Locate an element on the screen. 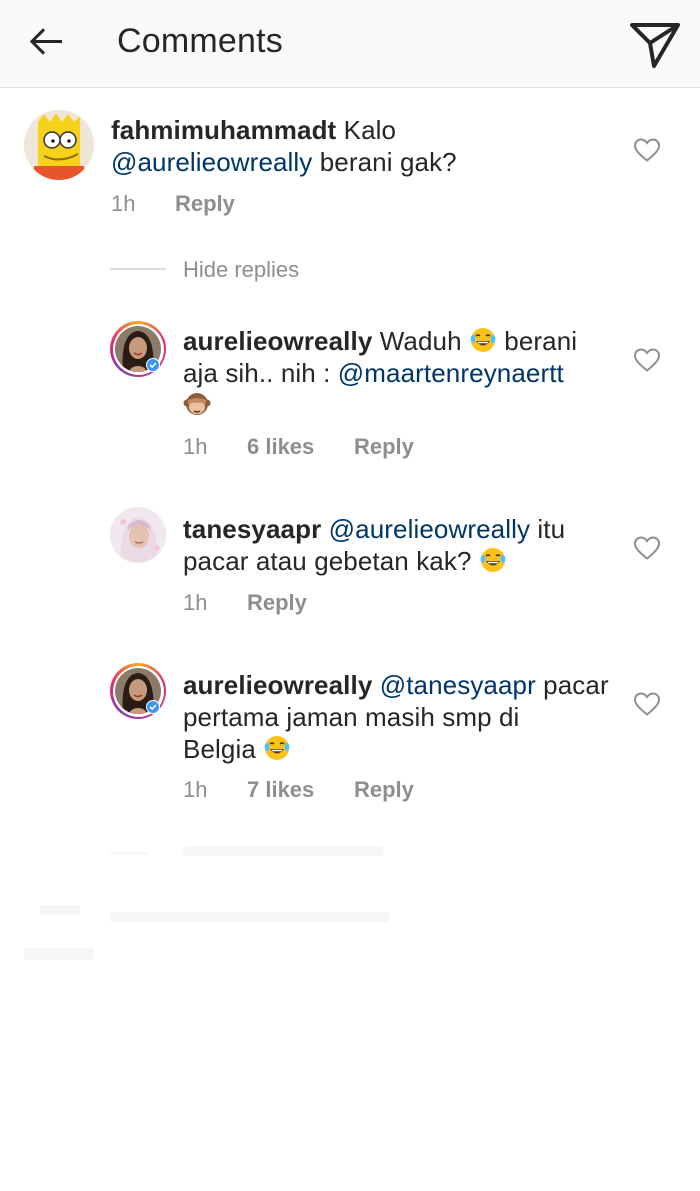  reply-body: pacar atau gebetan kak? is located at coordinates (331, 561).